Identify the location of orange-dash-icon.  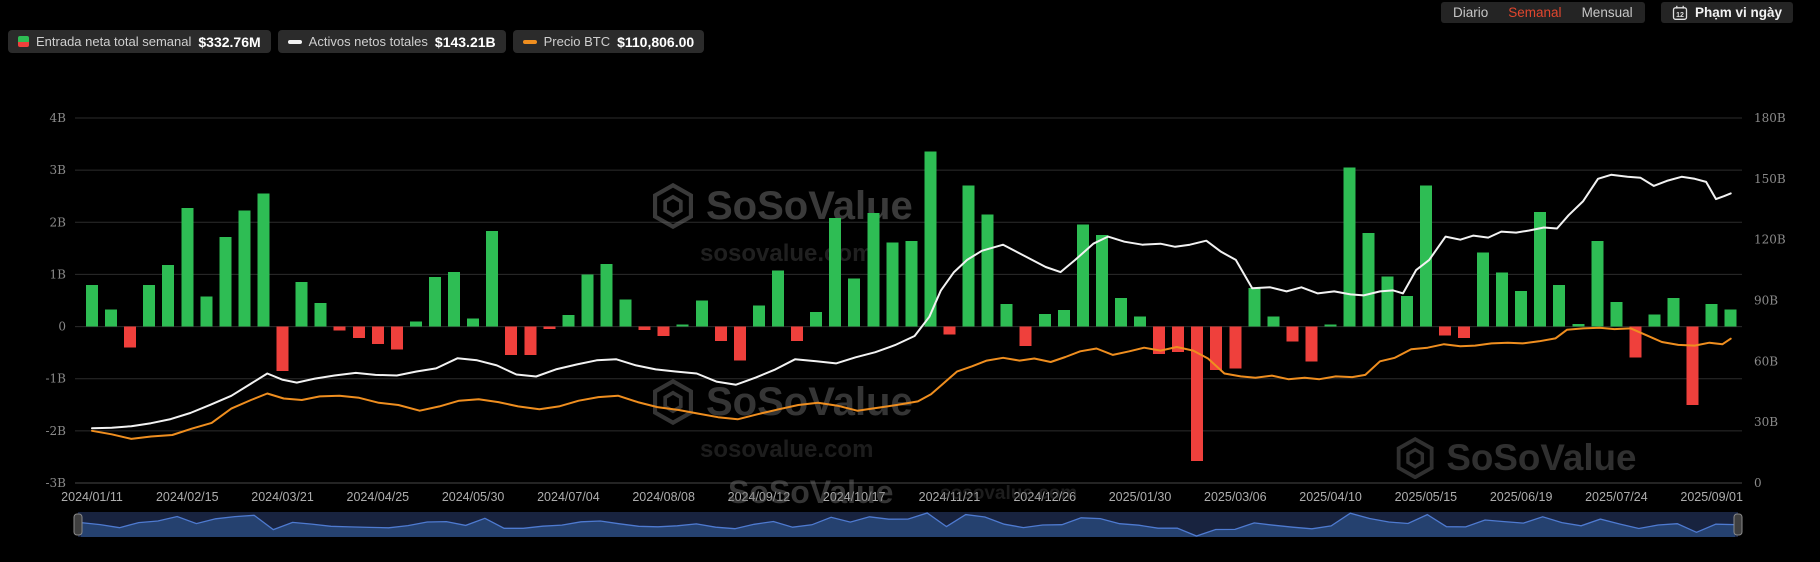
(529, 41).